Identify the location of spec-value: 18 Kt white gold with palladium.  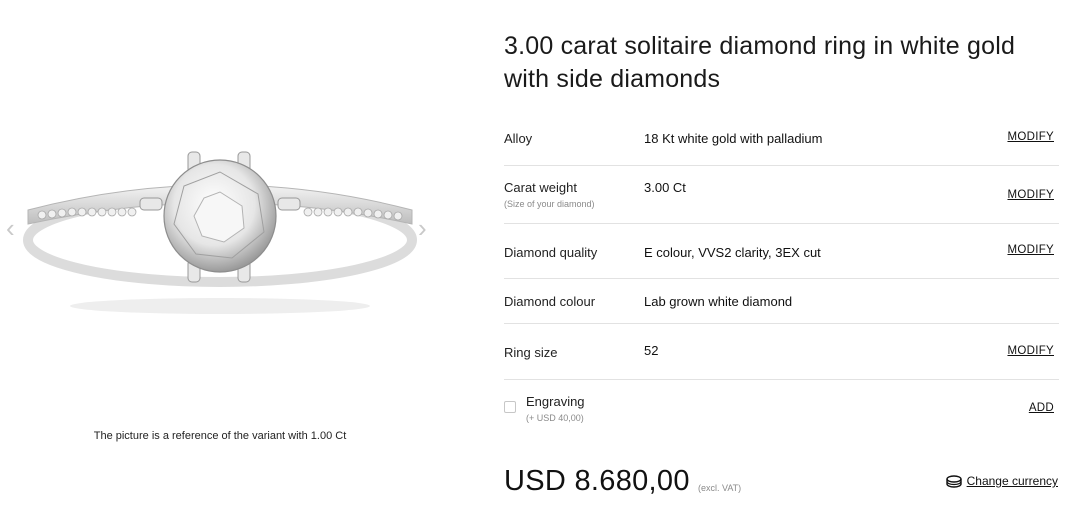
(733, 138).